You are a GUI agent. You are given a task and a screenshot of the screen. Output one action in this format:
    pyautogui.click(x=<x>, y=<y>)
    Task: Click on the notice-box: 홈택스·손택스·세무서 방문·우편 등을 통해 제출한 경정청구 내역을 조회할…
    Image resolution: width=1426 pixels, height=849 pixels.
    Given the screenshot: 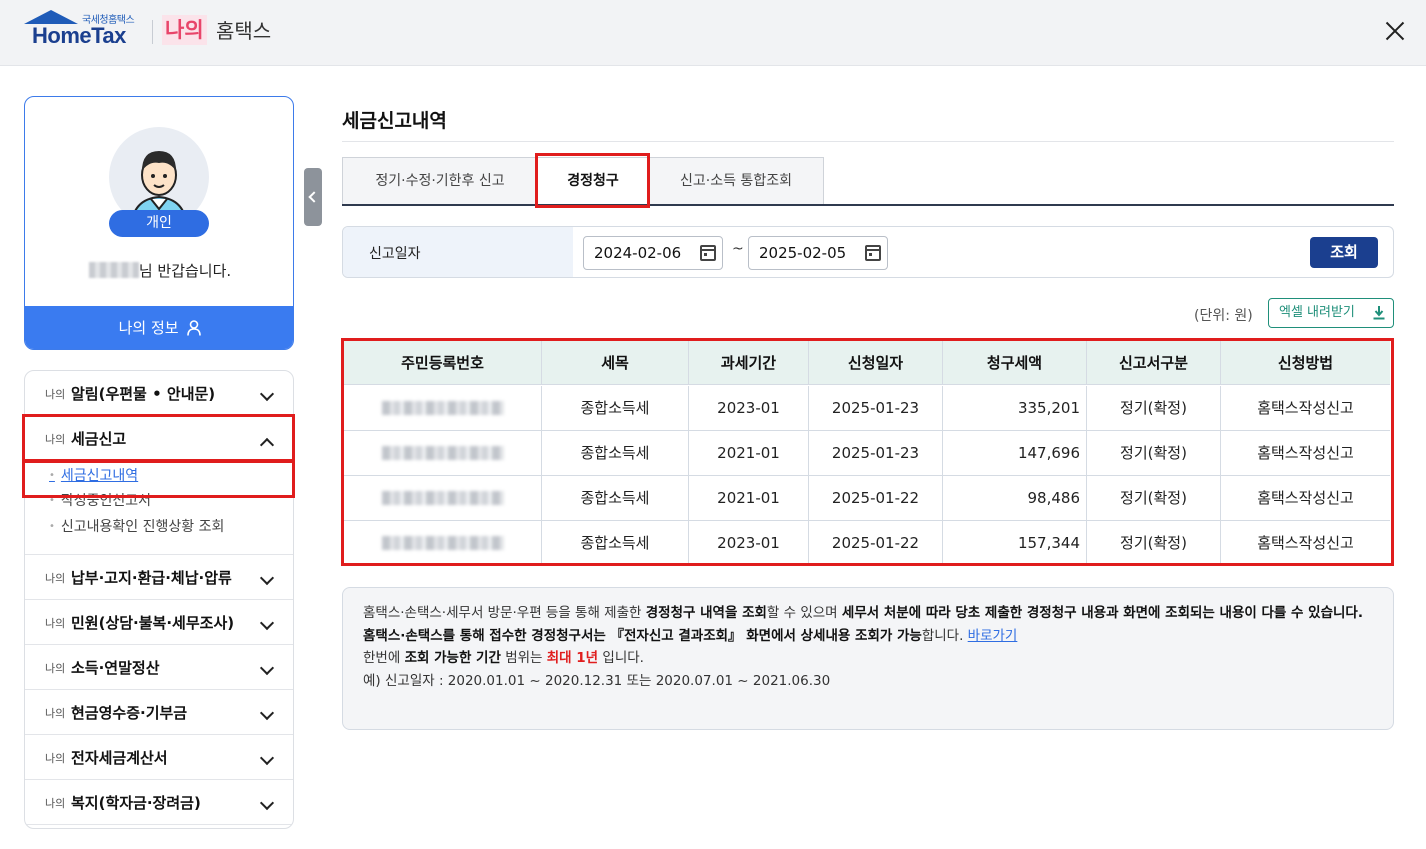 What is the action you would take?
    pyautogui.click(x=868, y=658)
    